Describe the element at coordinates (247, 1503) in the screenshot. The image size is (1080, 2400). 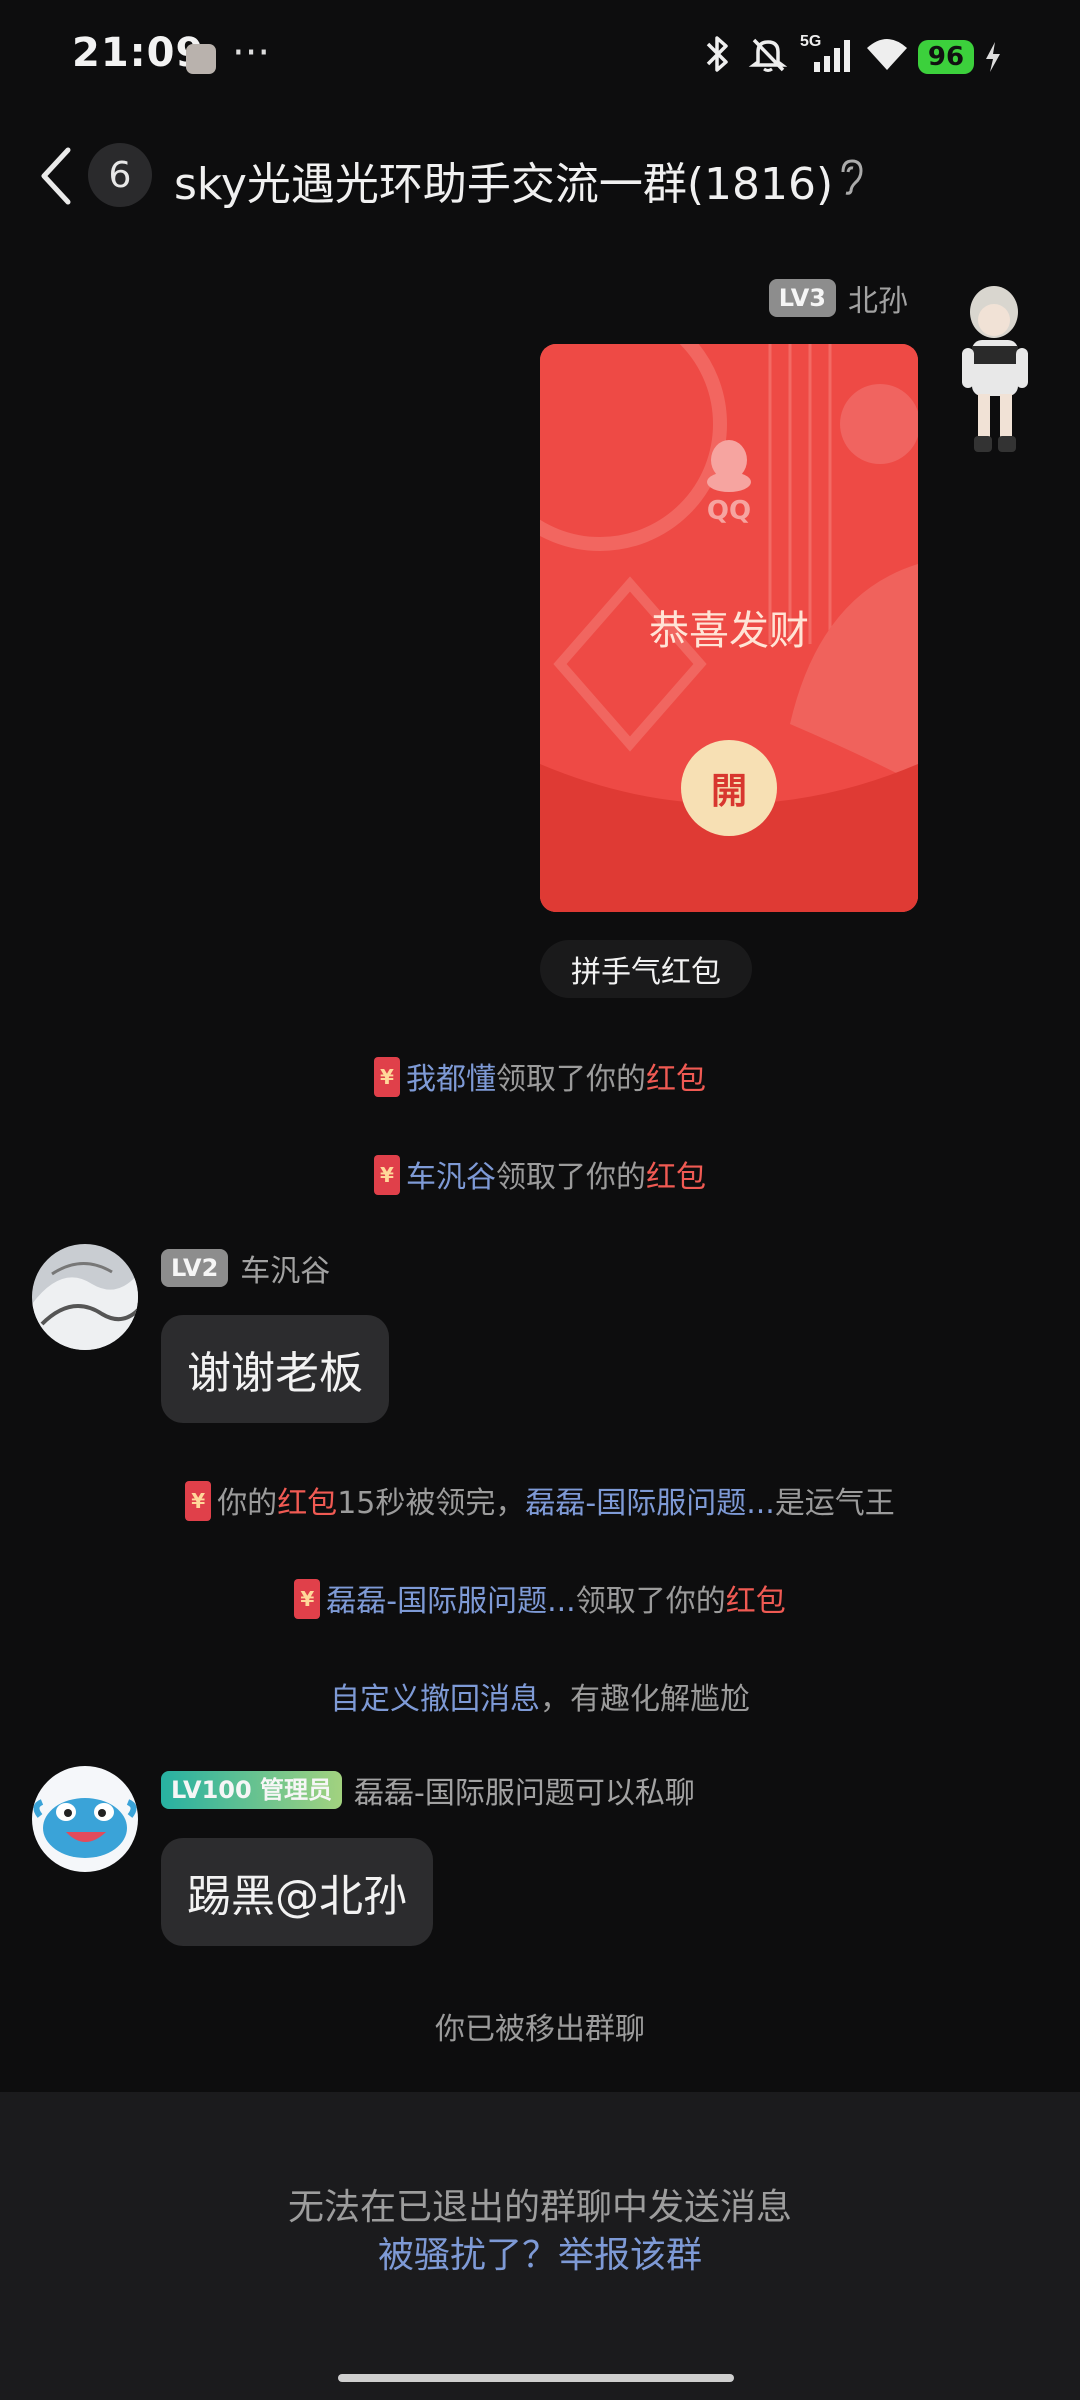
I see `system-text: 你的` at that location.